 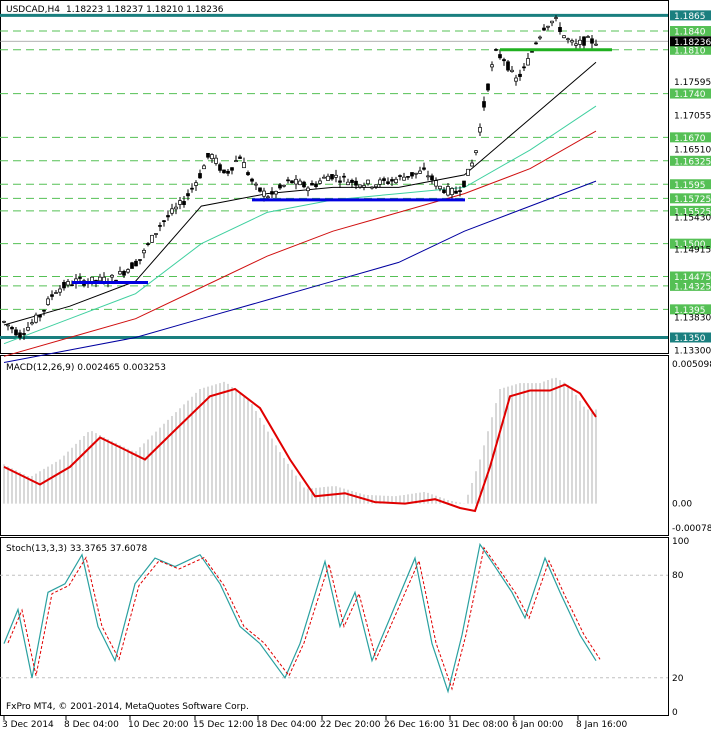 I want to click on time-label: 3 Dec 2014, so click(x=28, y=725).